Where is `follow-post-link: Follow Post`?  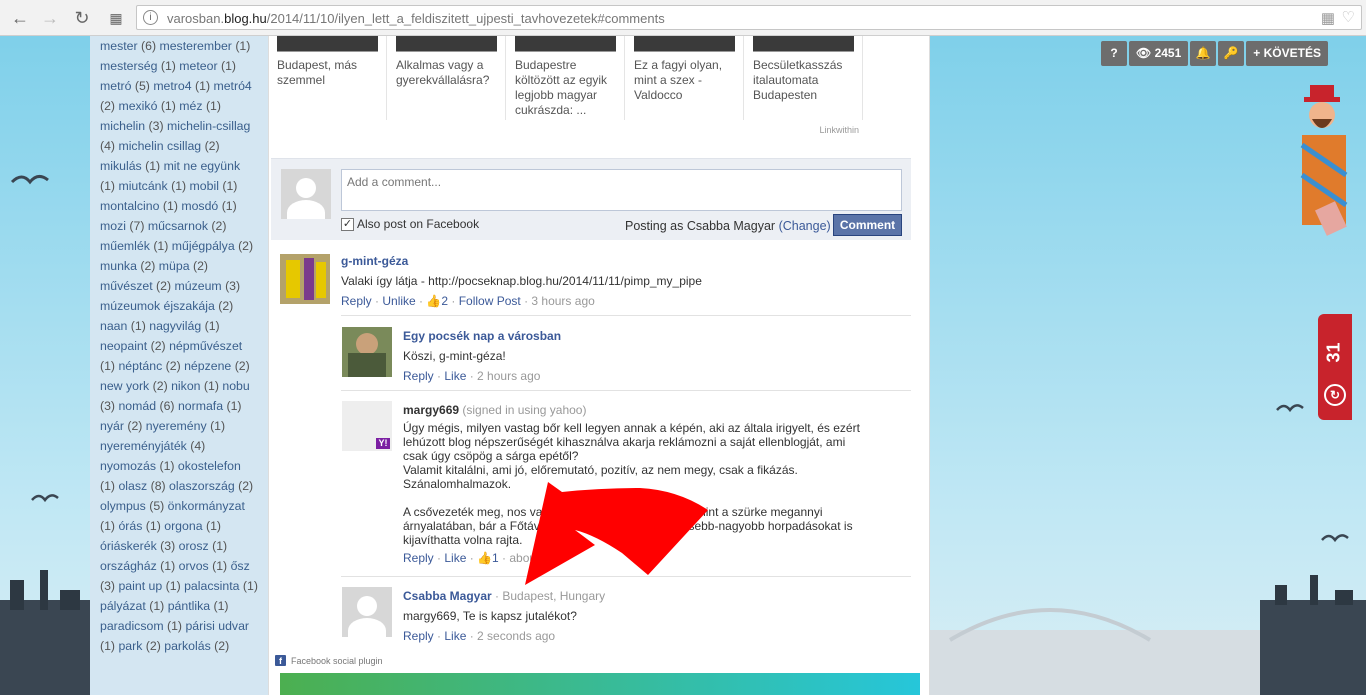 follow-post-link: Follow Post is located at coordinates (490, 301).